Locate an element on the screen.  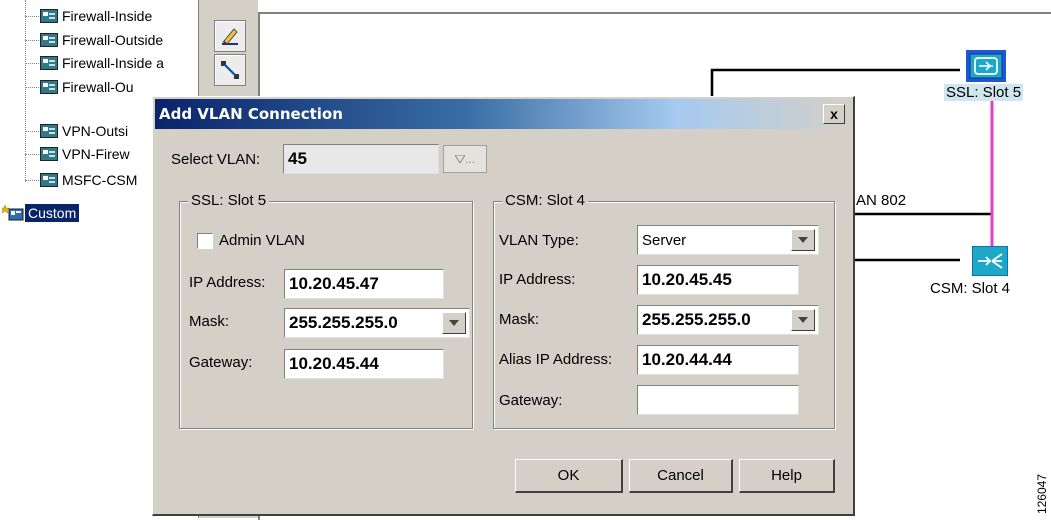
ssl-group-title: SSL: Slot 5 is located at coordinates (229, 200).